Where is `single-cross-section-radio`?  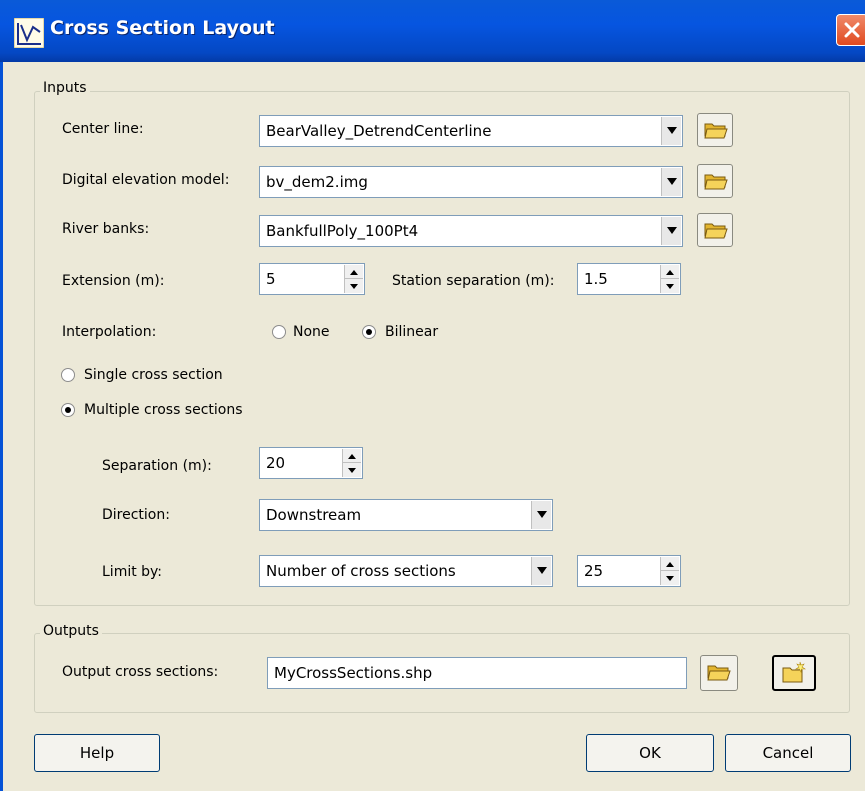
single-cross-section-radio is located at coordinates (68, 375).